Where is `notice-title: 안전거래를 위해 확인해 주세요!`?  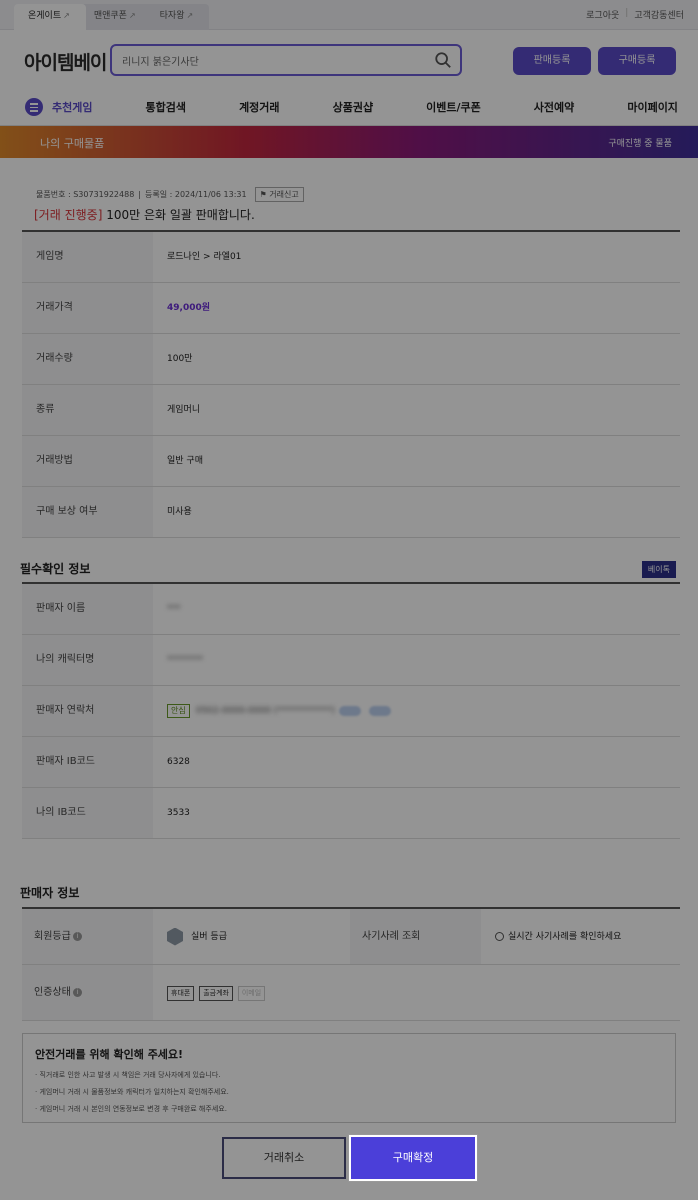
notice-title: 안전거래를 위해 확인해 주세요! is located at coordinates (109, 1054).